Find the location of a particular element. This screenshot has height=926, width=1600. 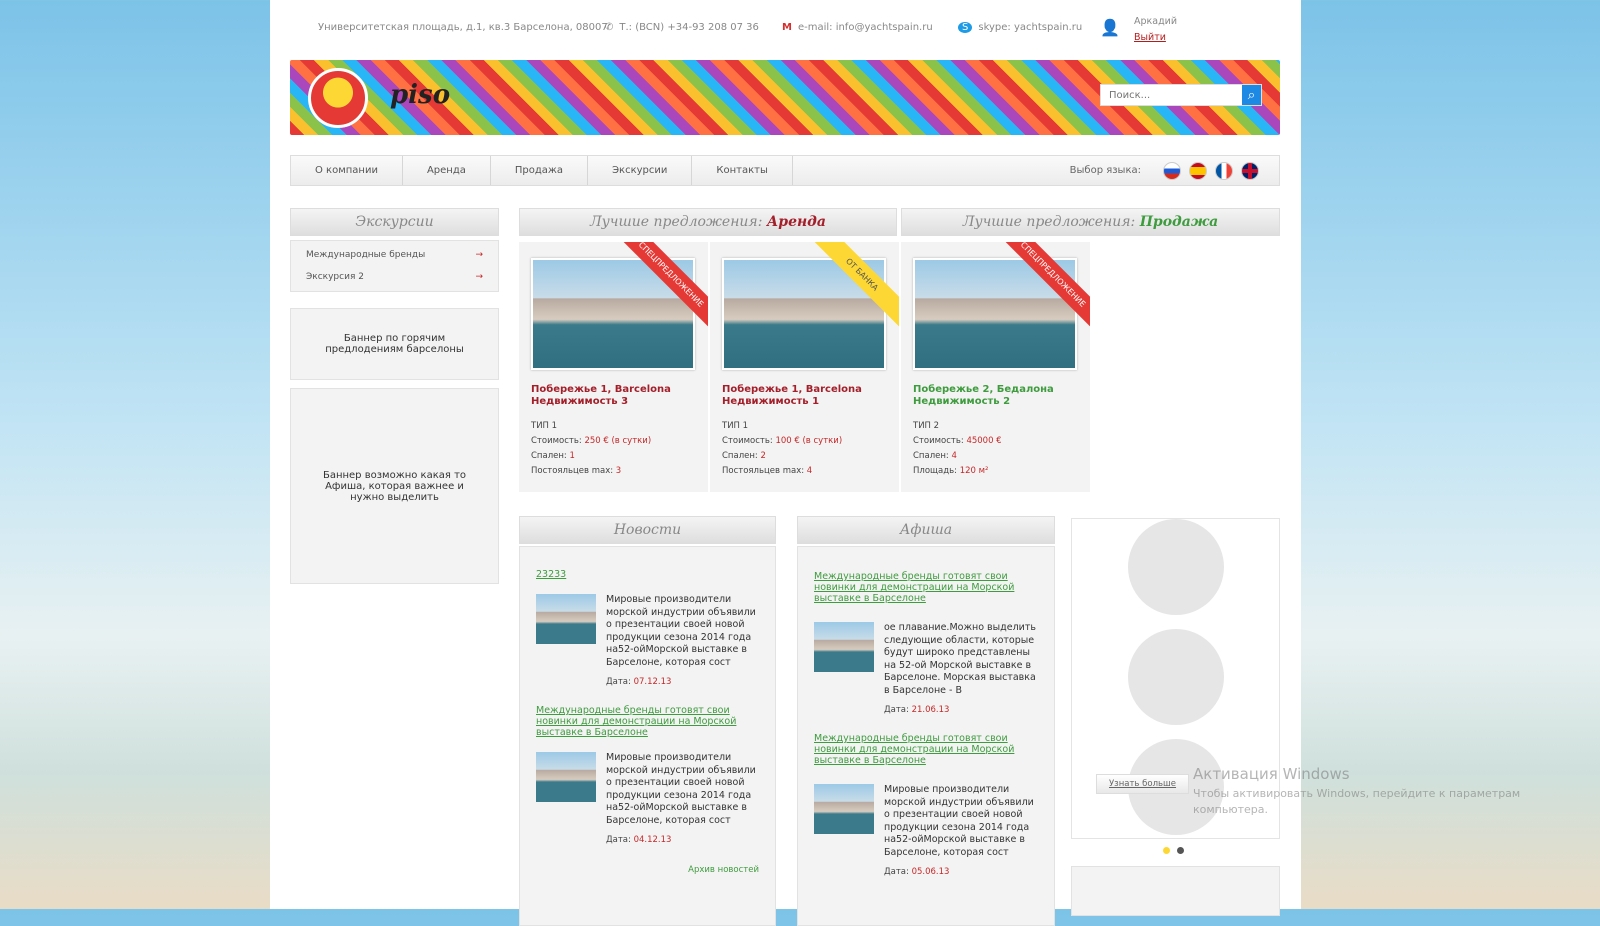

card-title: Побережье 1, Barcelona Недвижимость 3 is located at coordinates (613, 396).